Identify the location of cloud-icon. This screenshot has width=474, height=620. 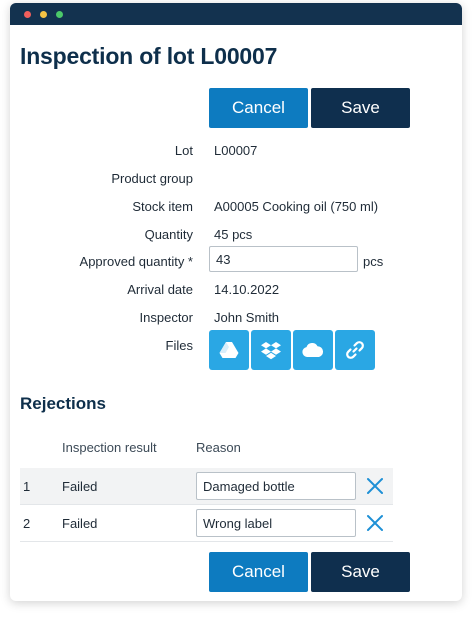
(313, 350).